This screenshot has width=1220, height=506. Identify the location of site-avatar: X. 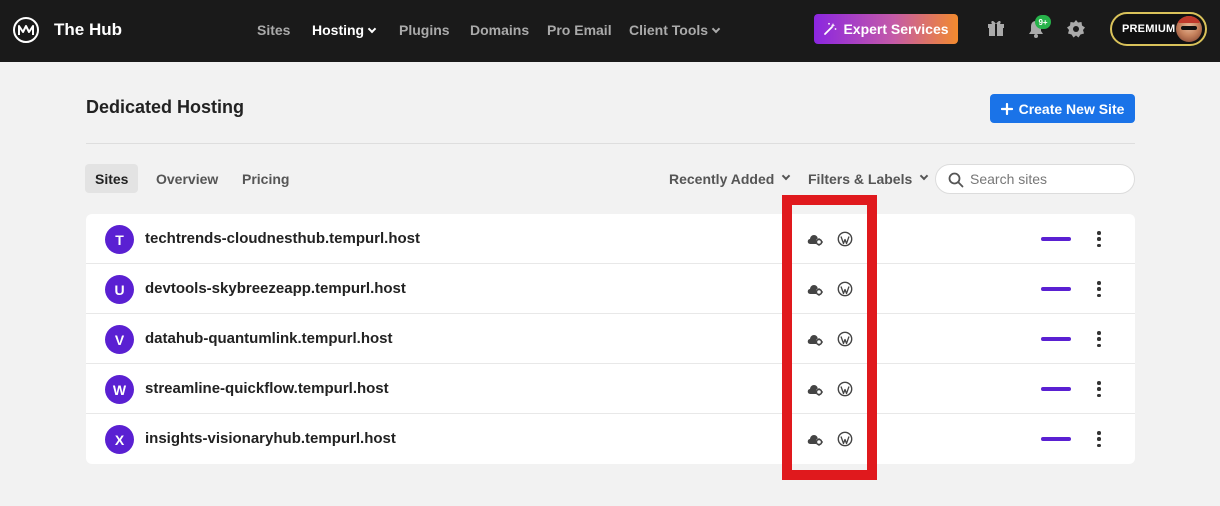
(119, 439).